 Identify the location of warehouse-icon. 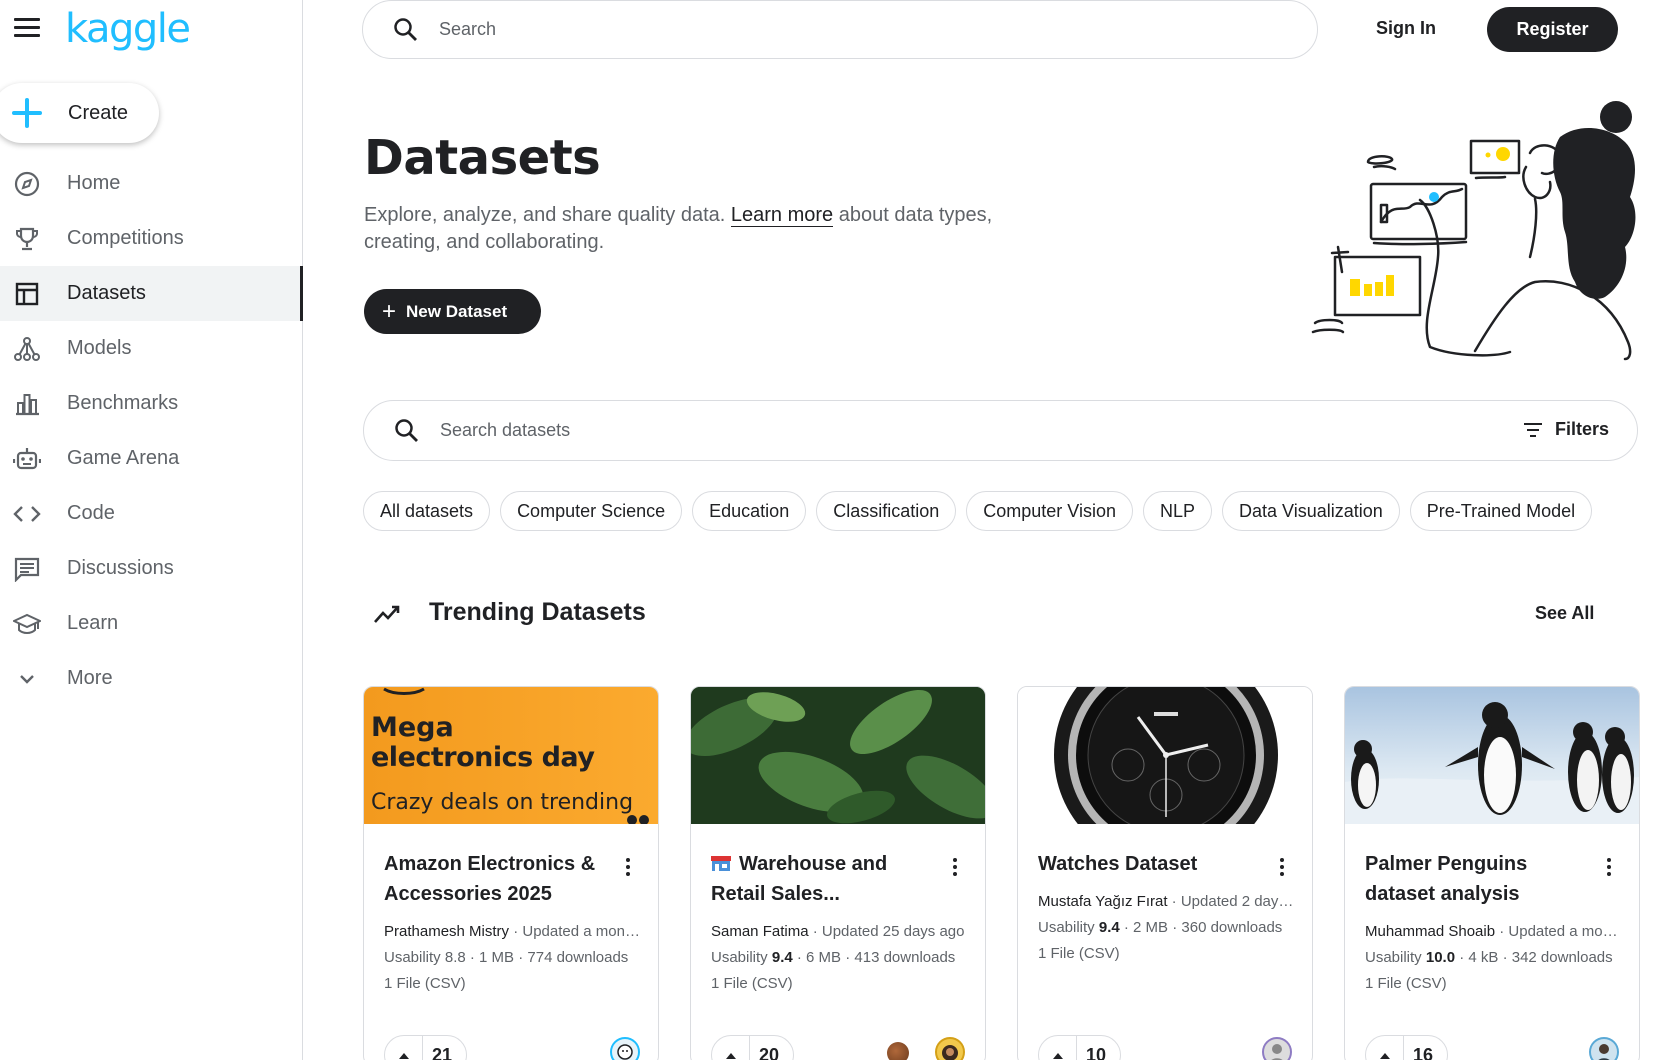
(721, 861).